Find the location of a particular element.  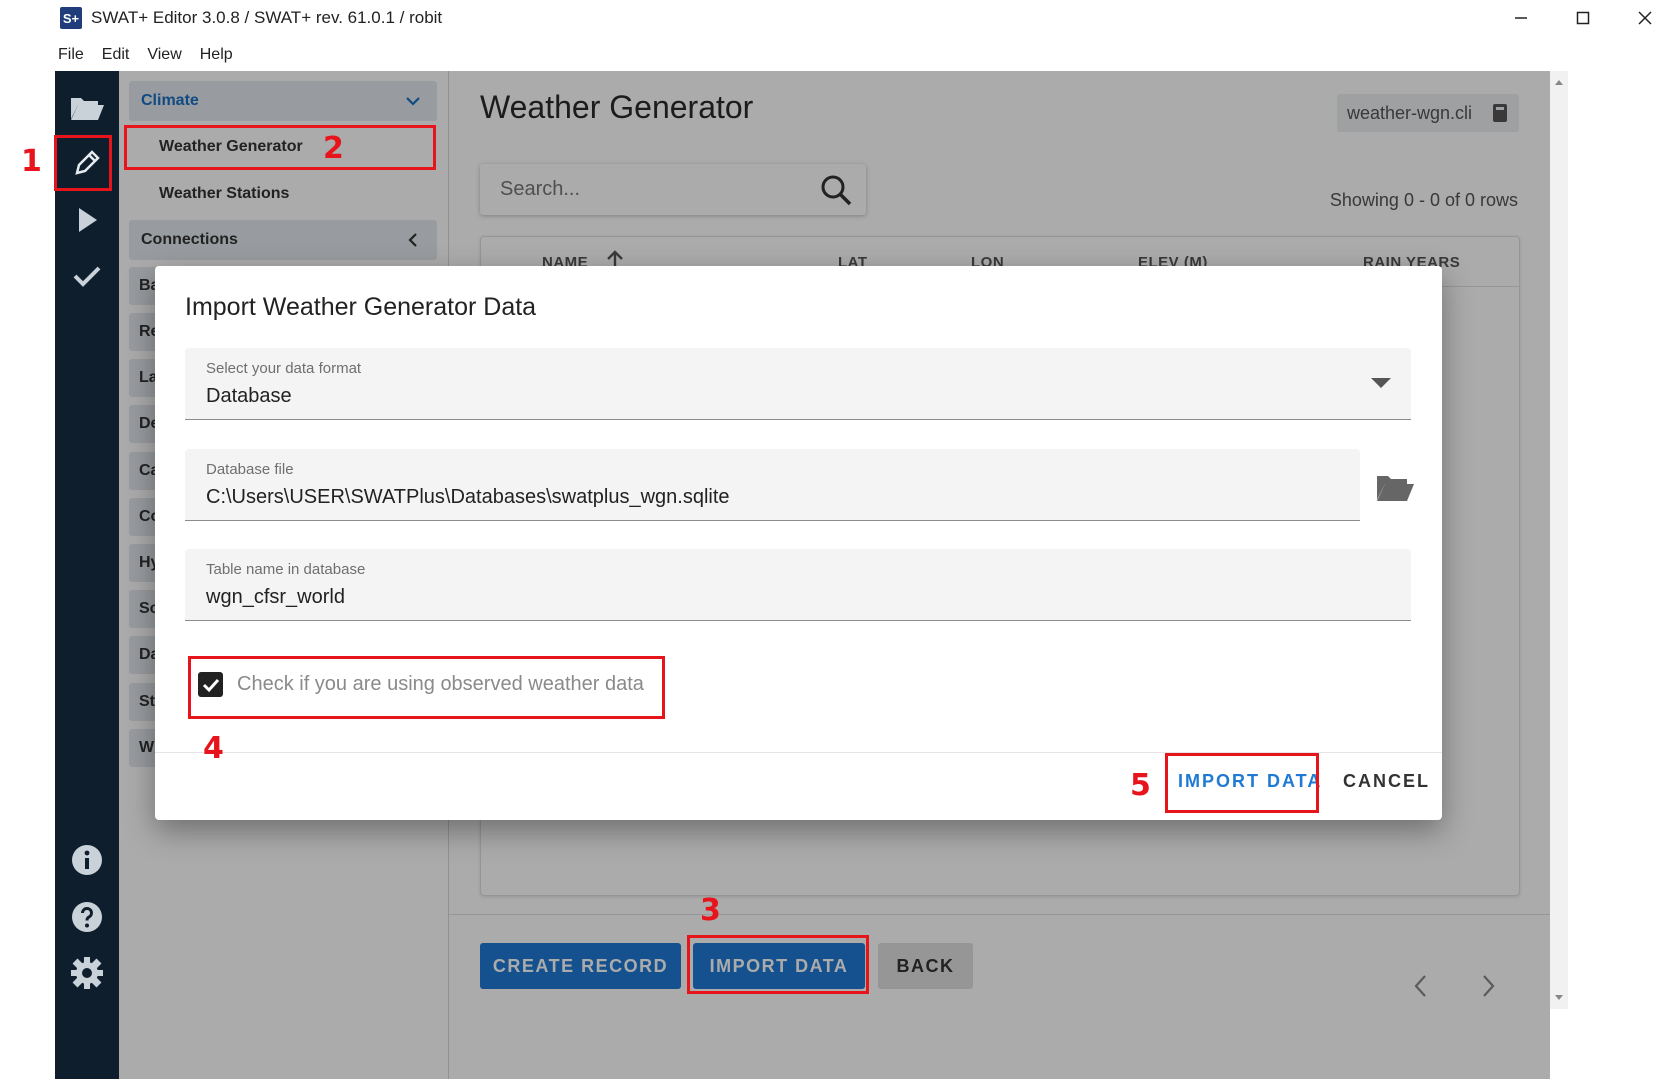

scroll-down-icon is located at coordinates (1559, 998).